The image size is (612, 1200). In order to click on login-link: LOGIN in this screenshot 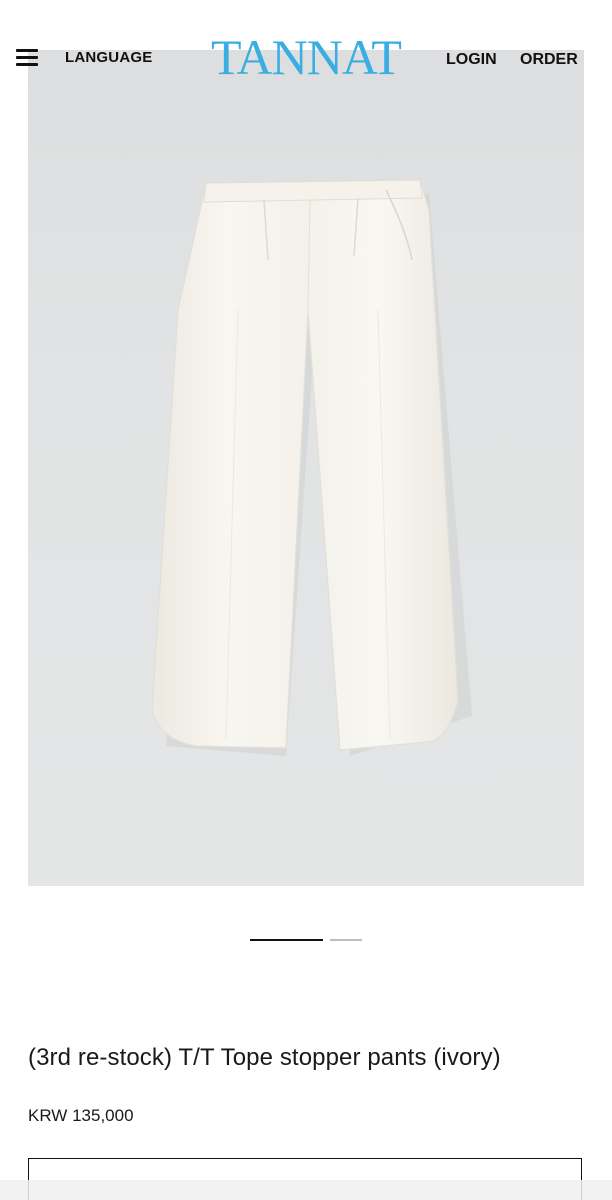, I will do `click(471, 60)`.